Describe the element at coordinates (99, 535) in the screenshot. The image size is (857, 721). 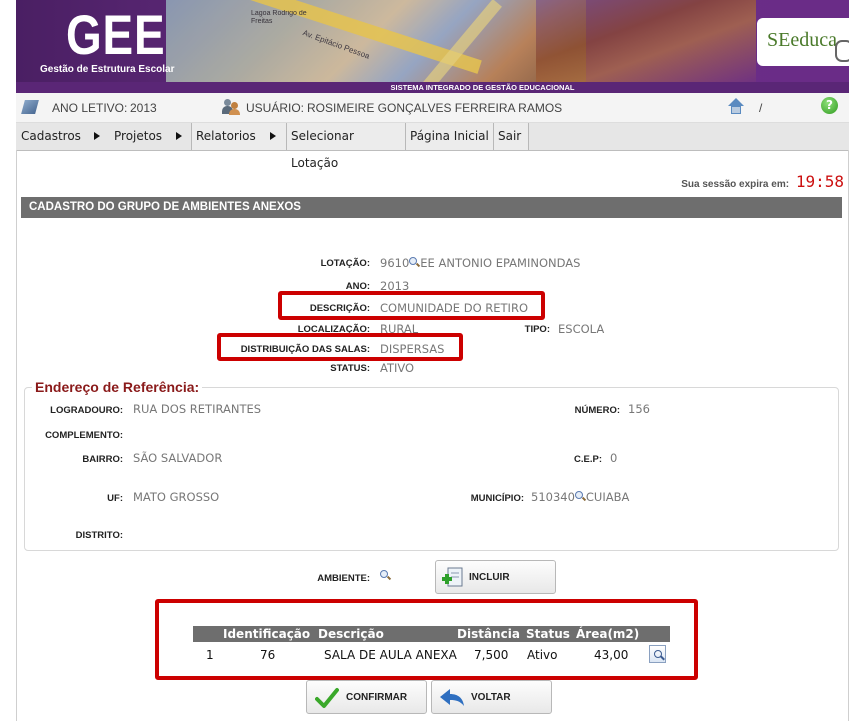
I see `distrito-label: DISTRITO:` at that location.